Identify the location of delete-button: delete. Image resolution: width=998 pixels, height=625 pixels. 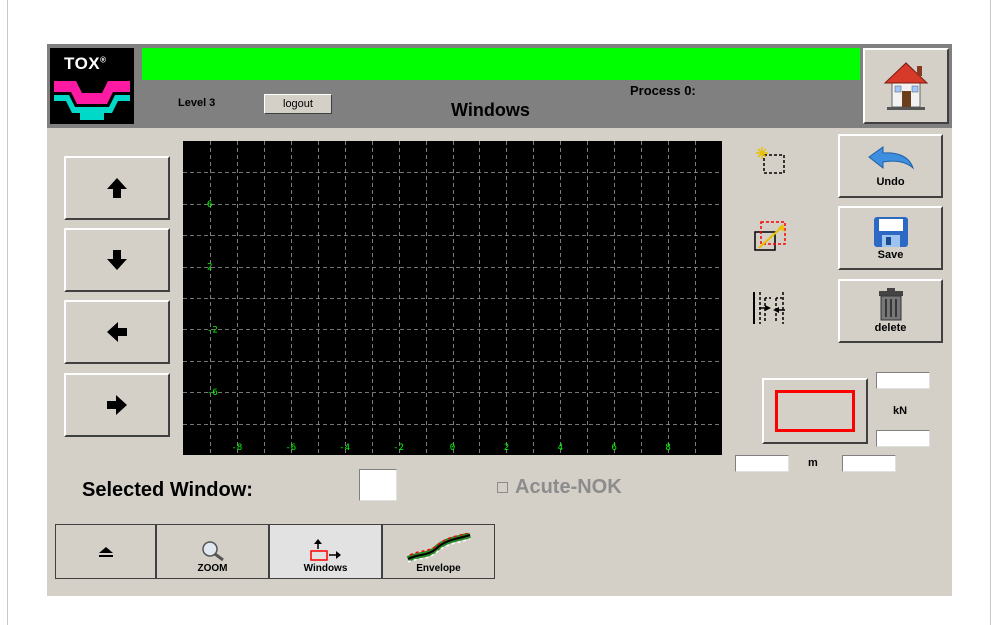
(890, 311).